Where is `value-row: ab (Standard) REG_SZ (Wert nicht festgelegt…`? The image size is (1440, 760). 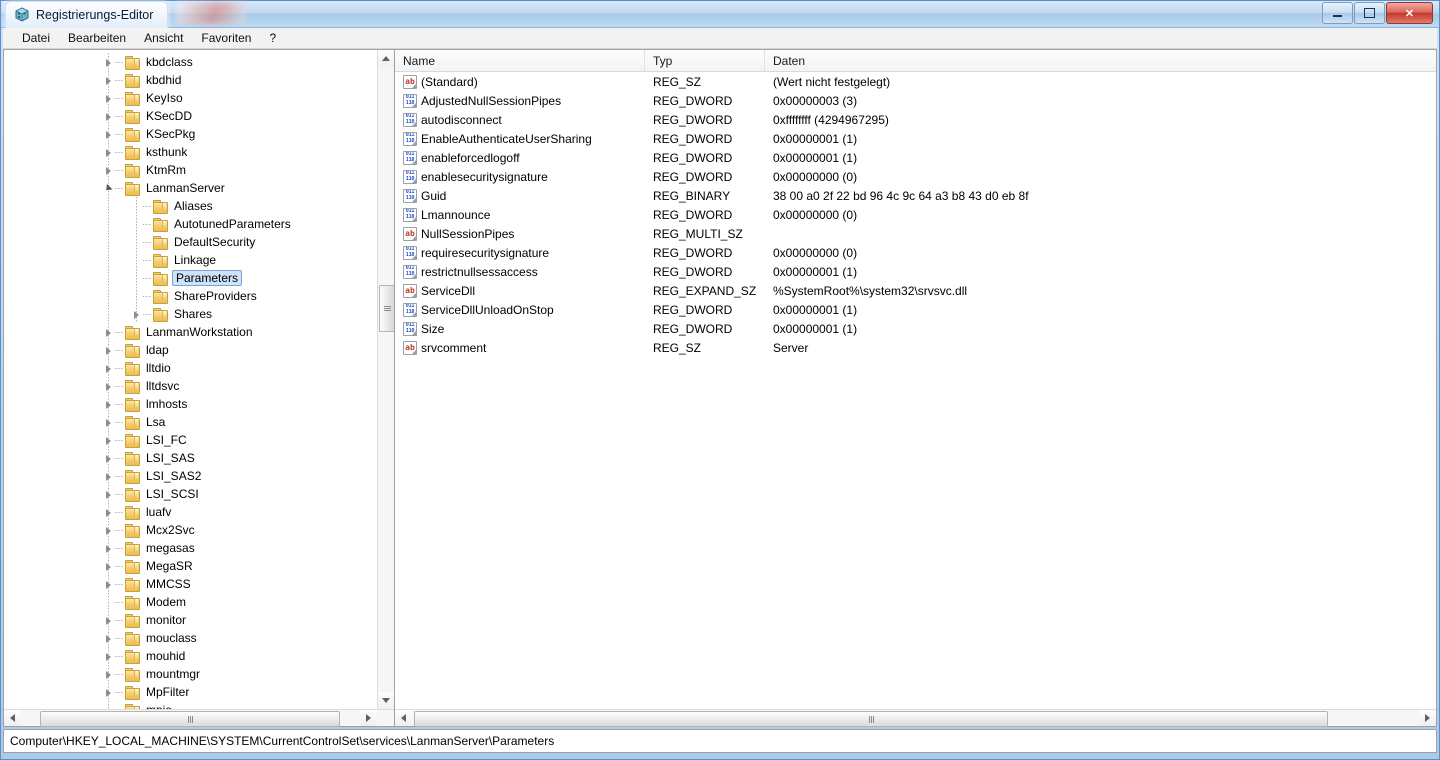 value-row: ab (Standard) REG_SZ (Wert nicht festgelegt… is located at coordinates (915, 81).